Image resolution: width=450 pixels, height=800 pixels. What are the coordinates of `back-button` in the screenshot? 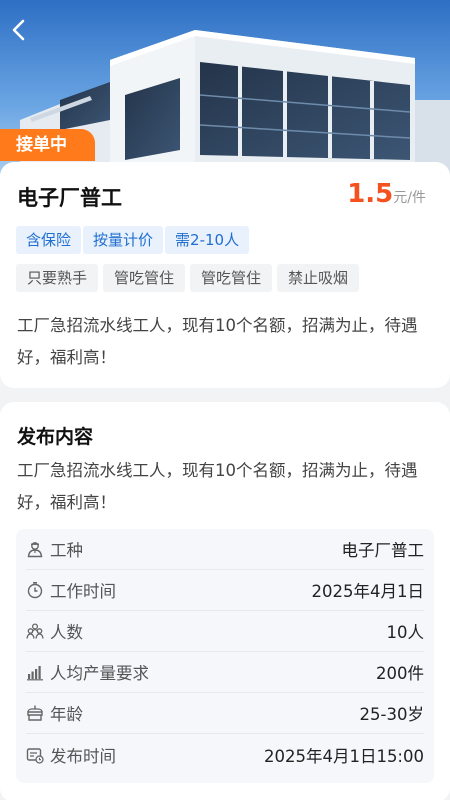 It's located at (19, 30).